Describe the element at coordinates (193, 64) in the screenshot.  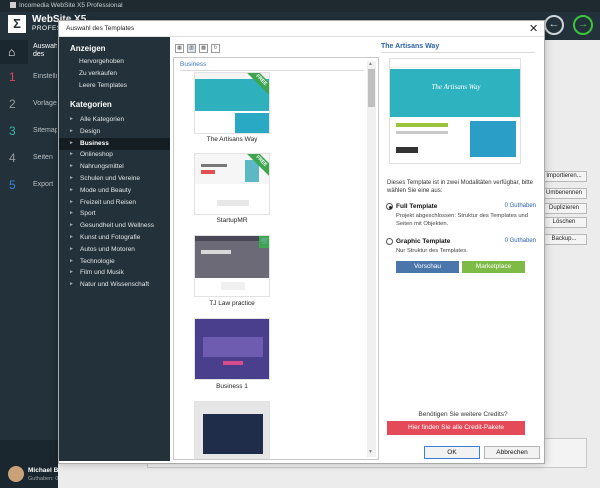
I see `section-label: Business` at that location.